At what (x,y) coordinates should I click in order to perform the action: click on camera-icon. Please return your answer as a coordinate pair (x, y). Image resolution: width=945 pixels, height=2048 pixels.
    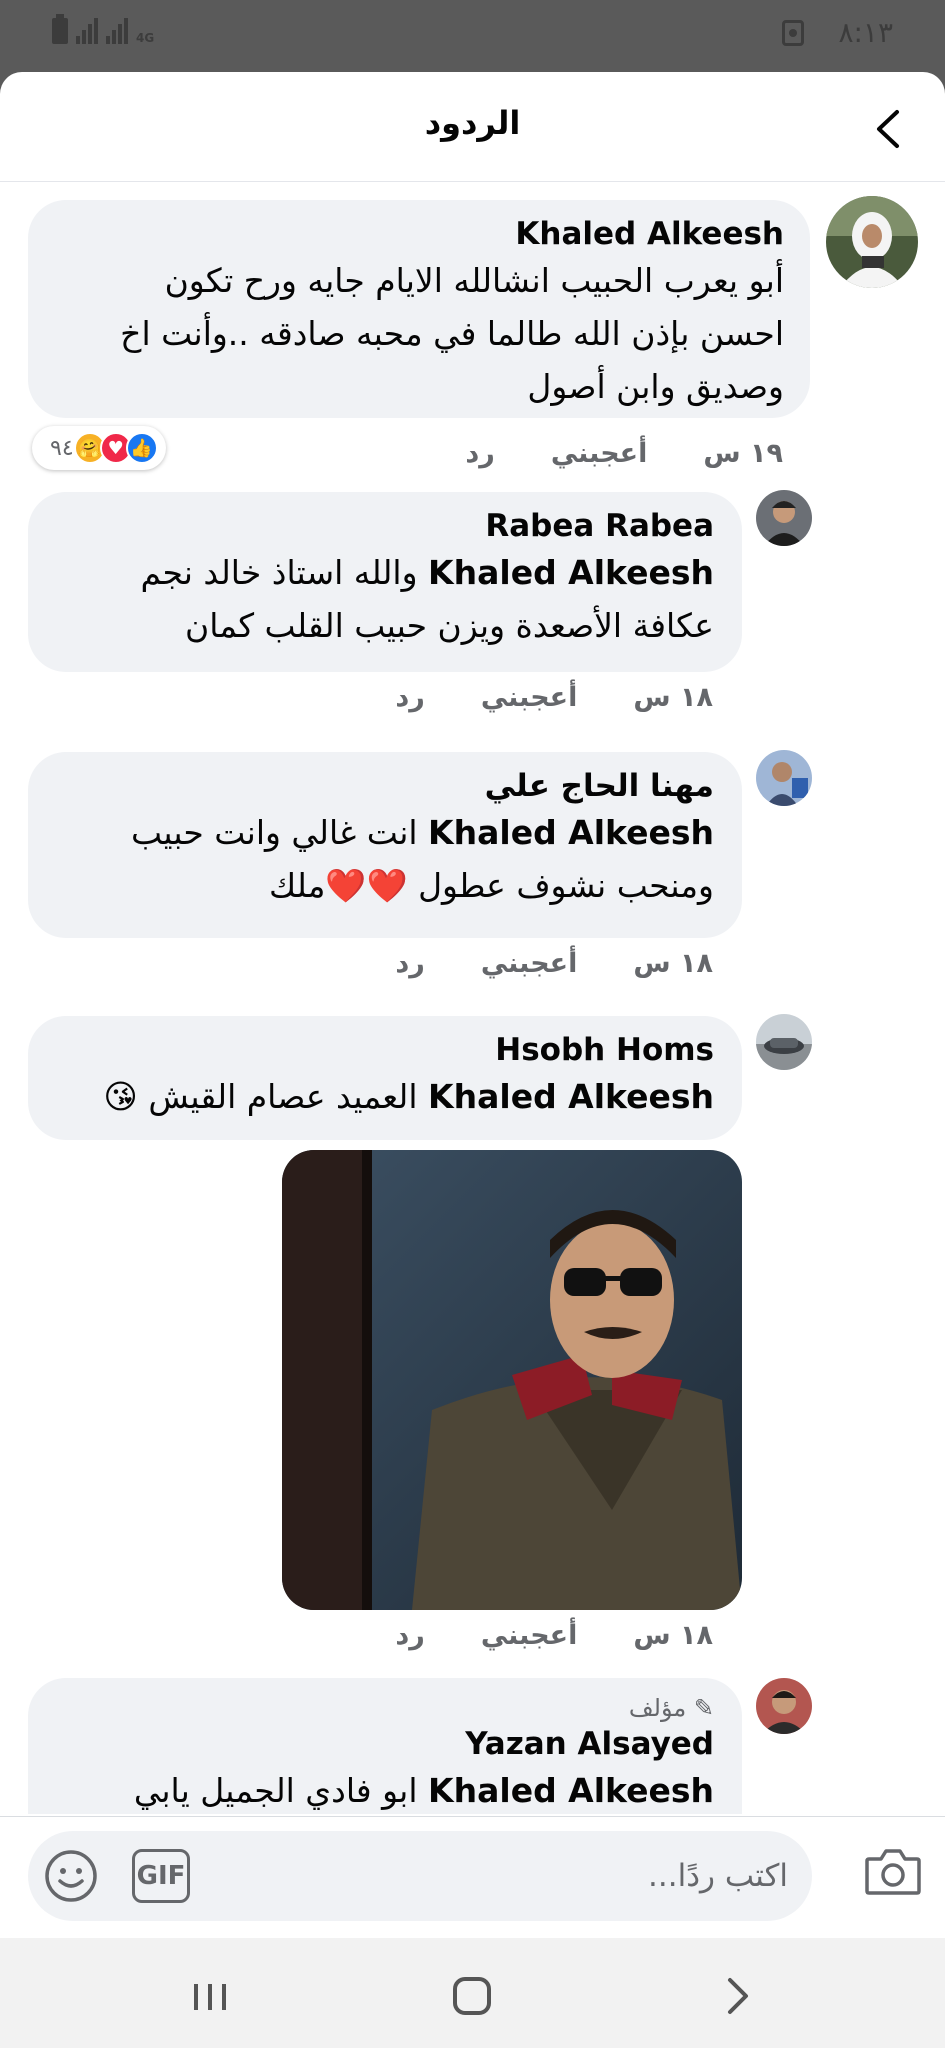
    Looking at the image, I should click on (893, 1871).